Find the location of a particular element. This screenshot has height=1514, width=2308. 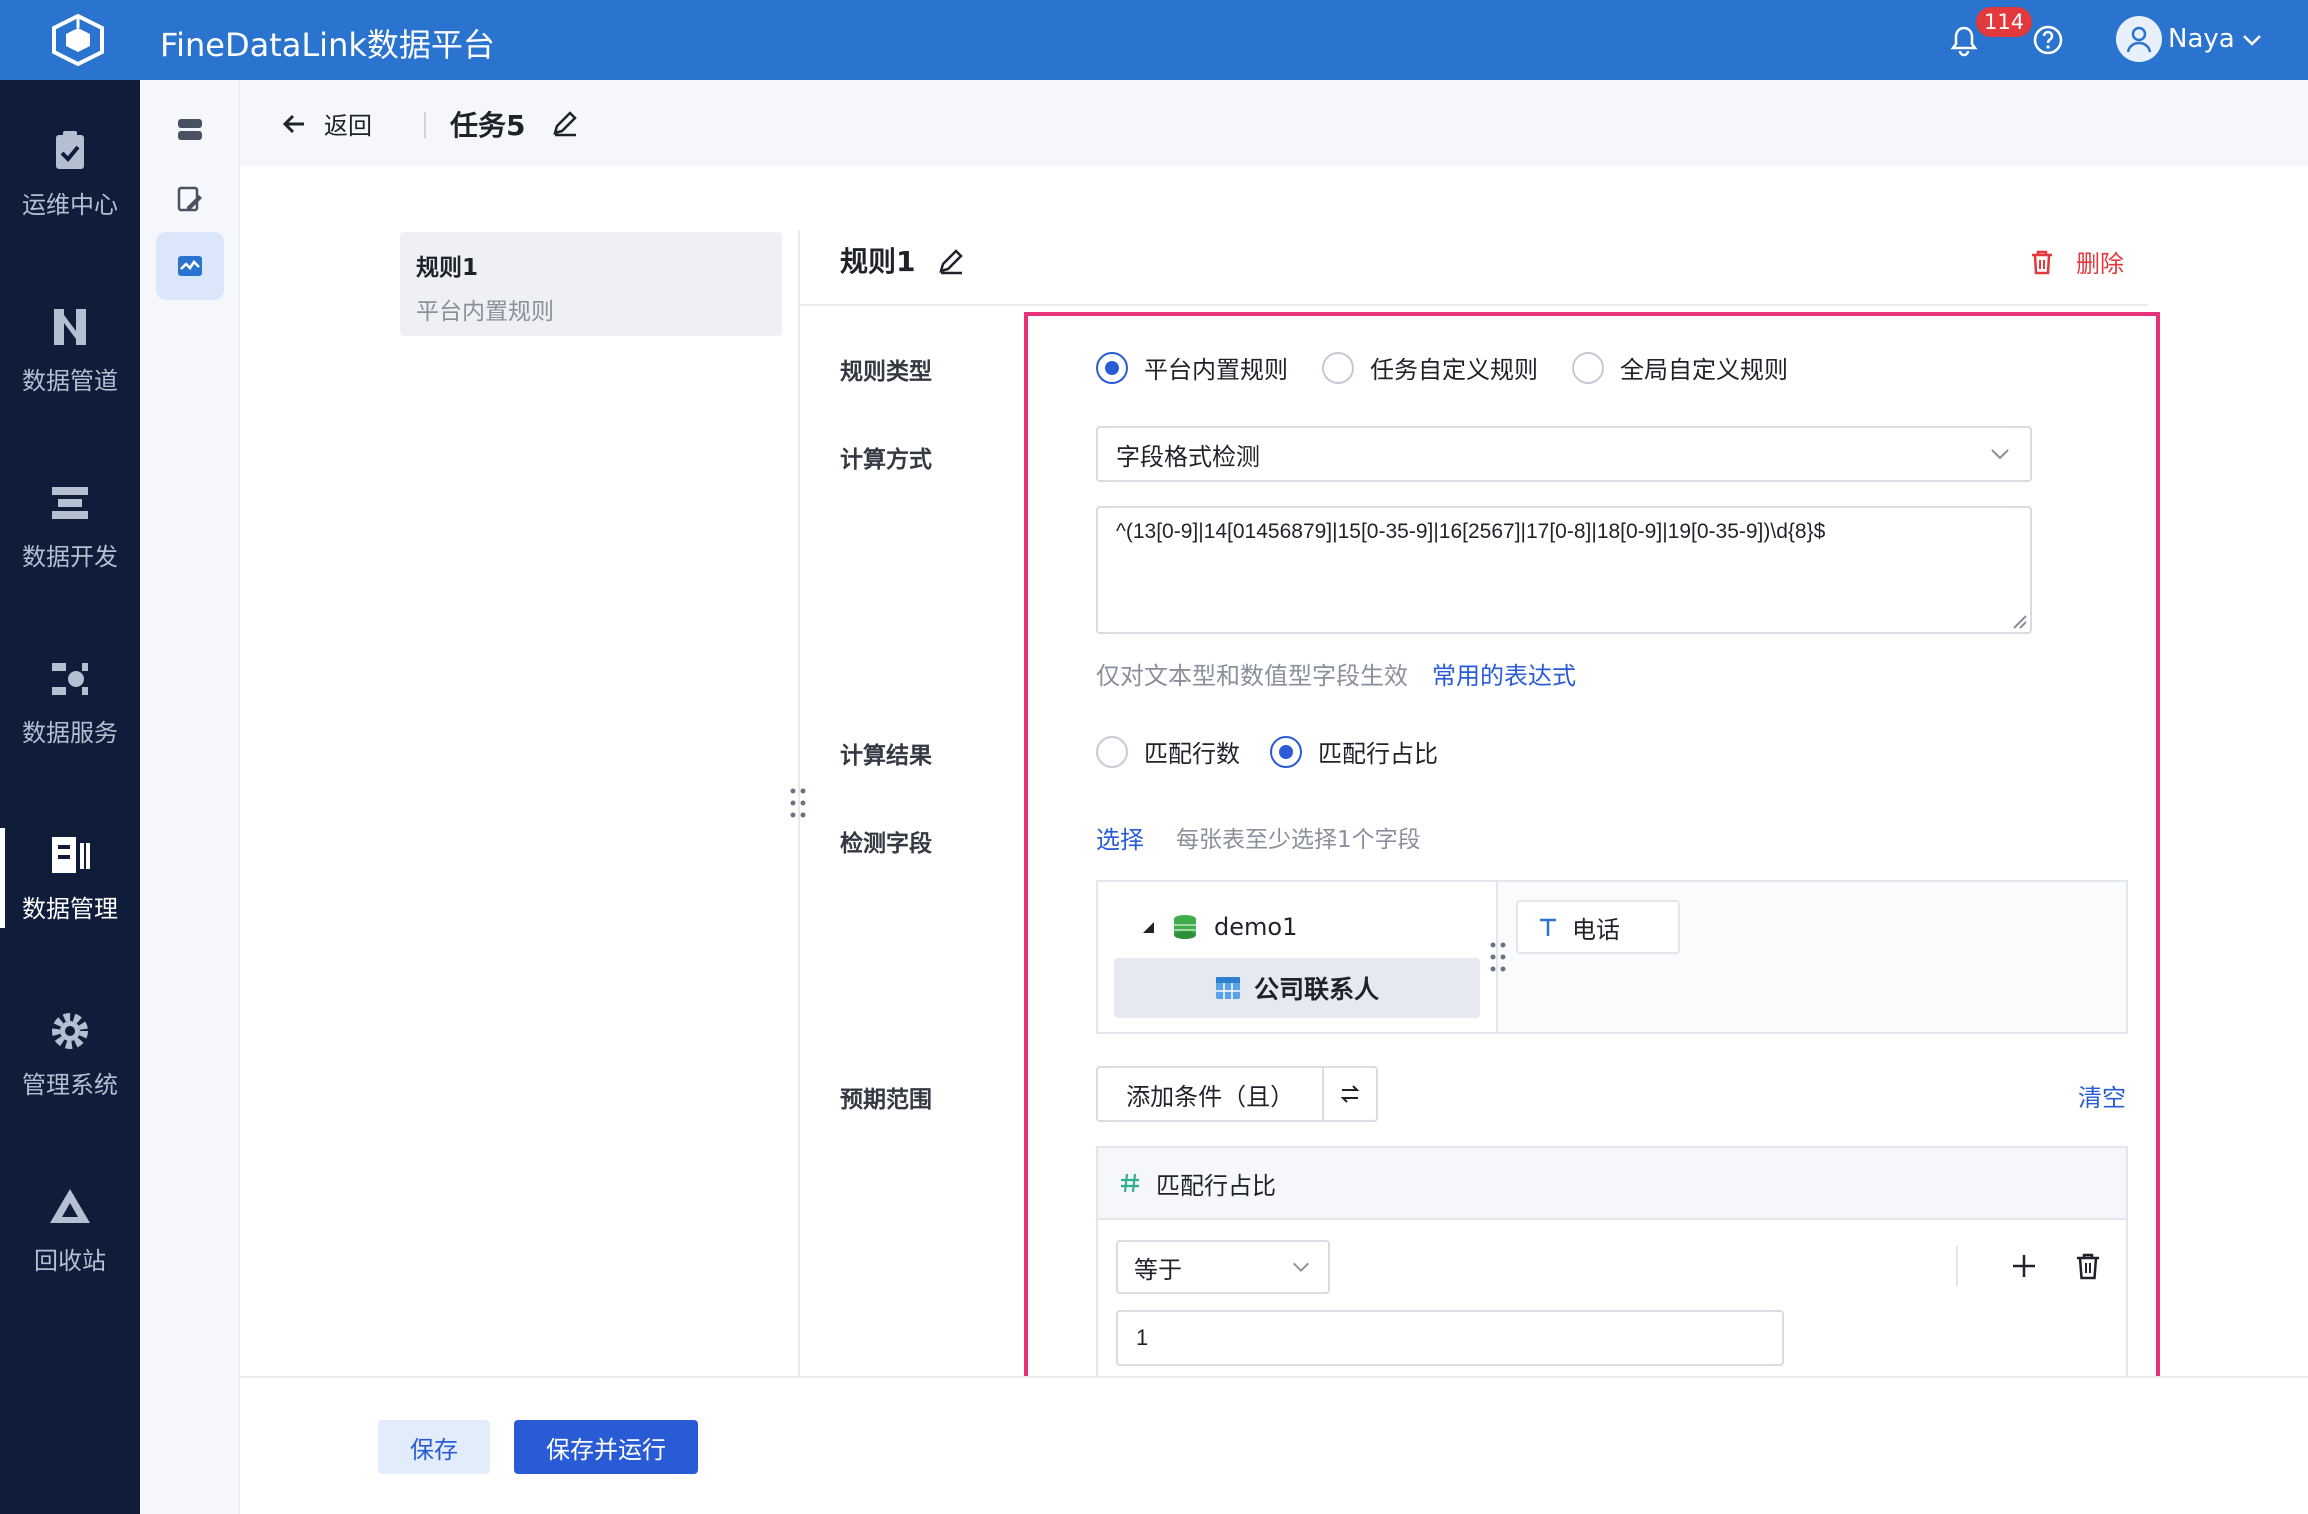

condition-divider is located at coordinates (1957, 1266).